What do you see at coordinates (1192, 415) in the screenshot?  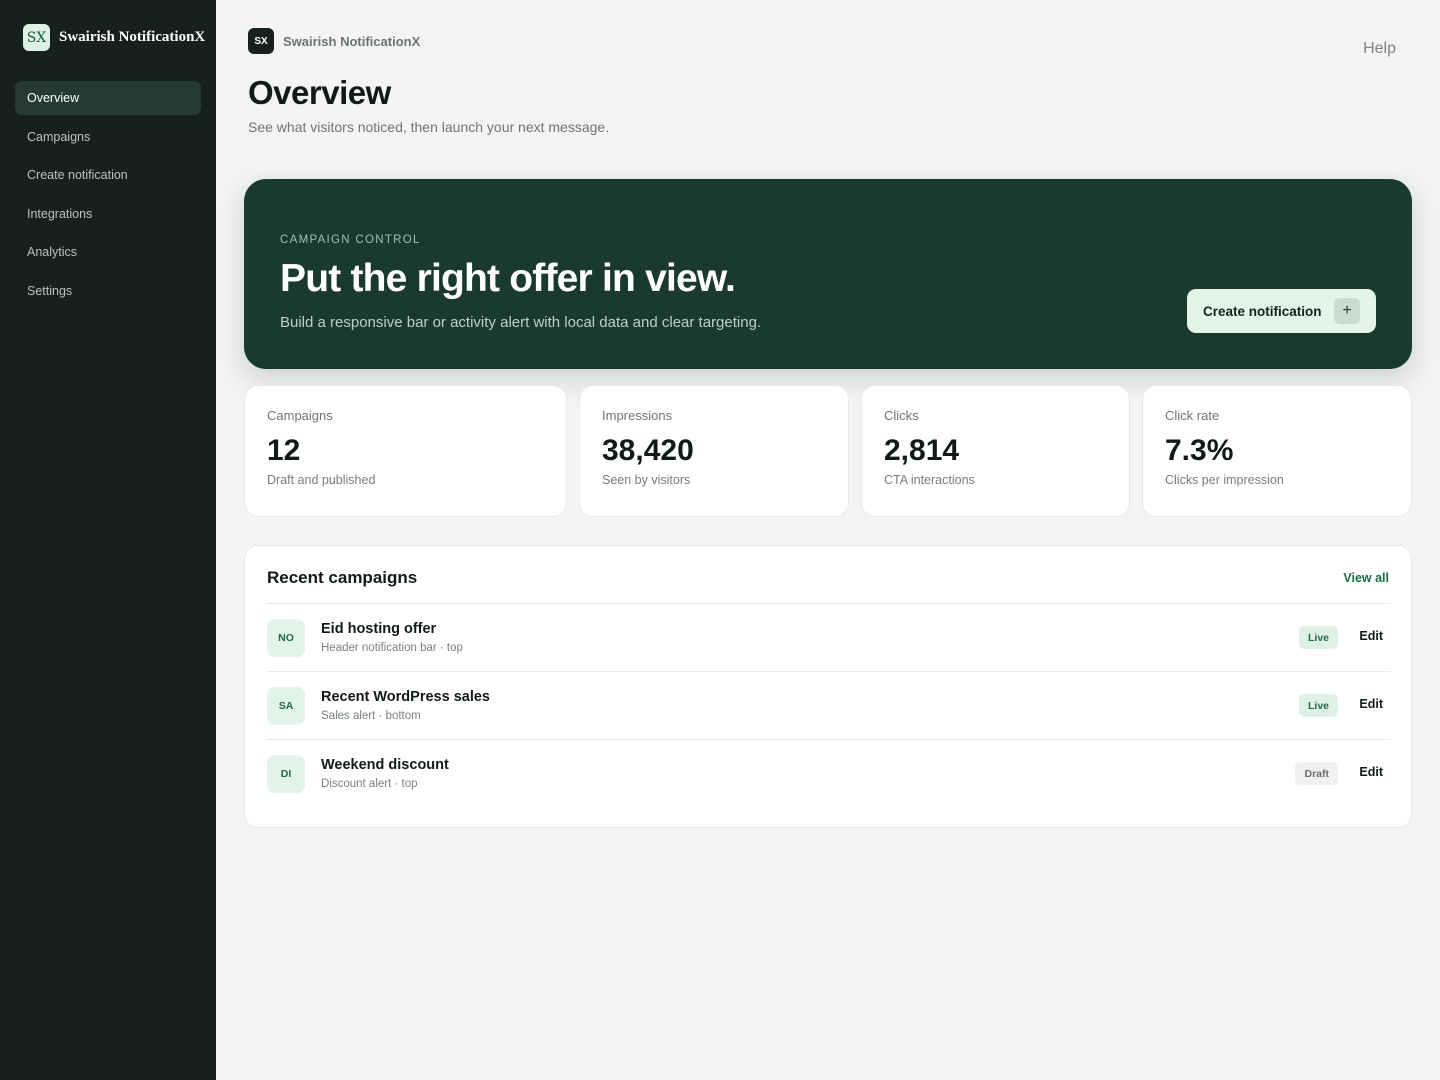 I see `stat-label: Click rate` at bounding box center [1192, 415].